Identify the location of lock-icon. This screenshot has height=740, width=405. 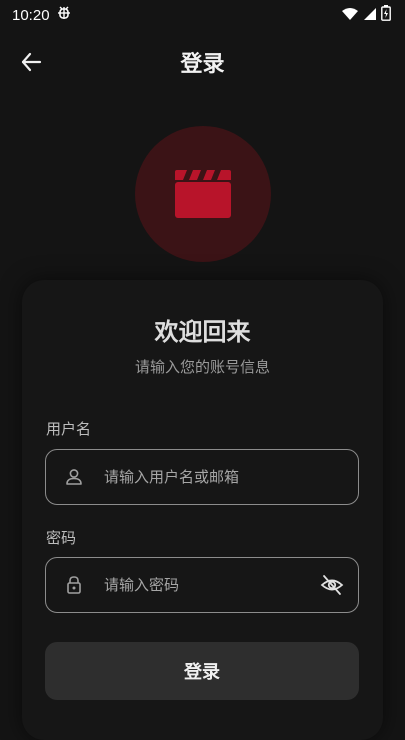
(74, 585).